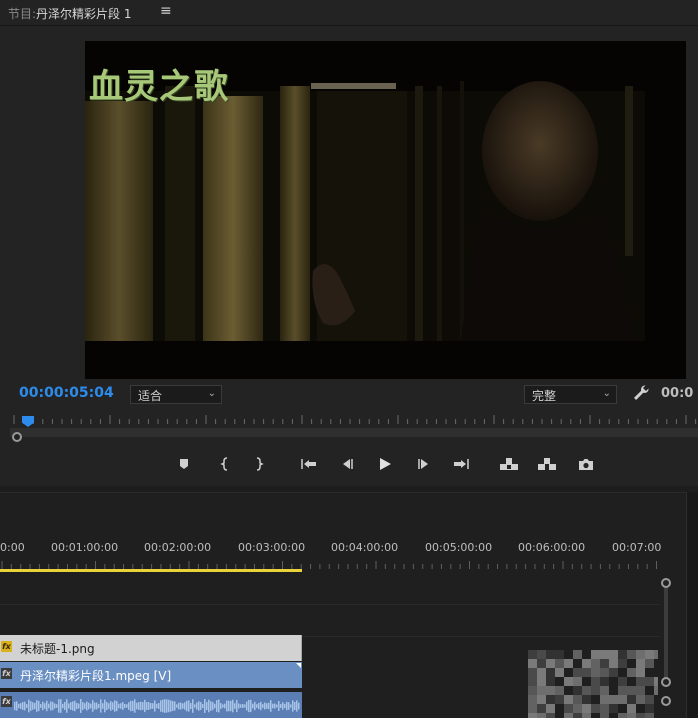  I want to click on mark-out-icon, so click(260, 464).